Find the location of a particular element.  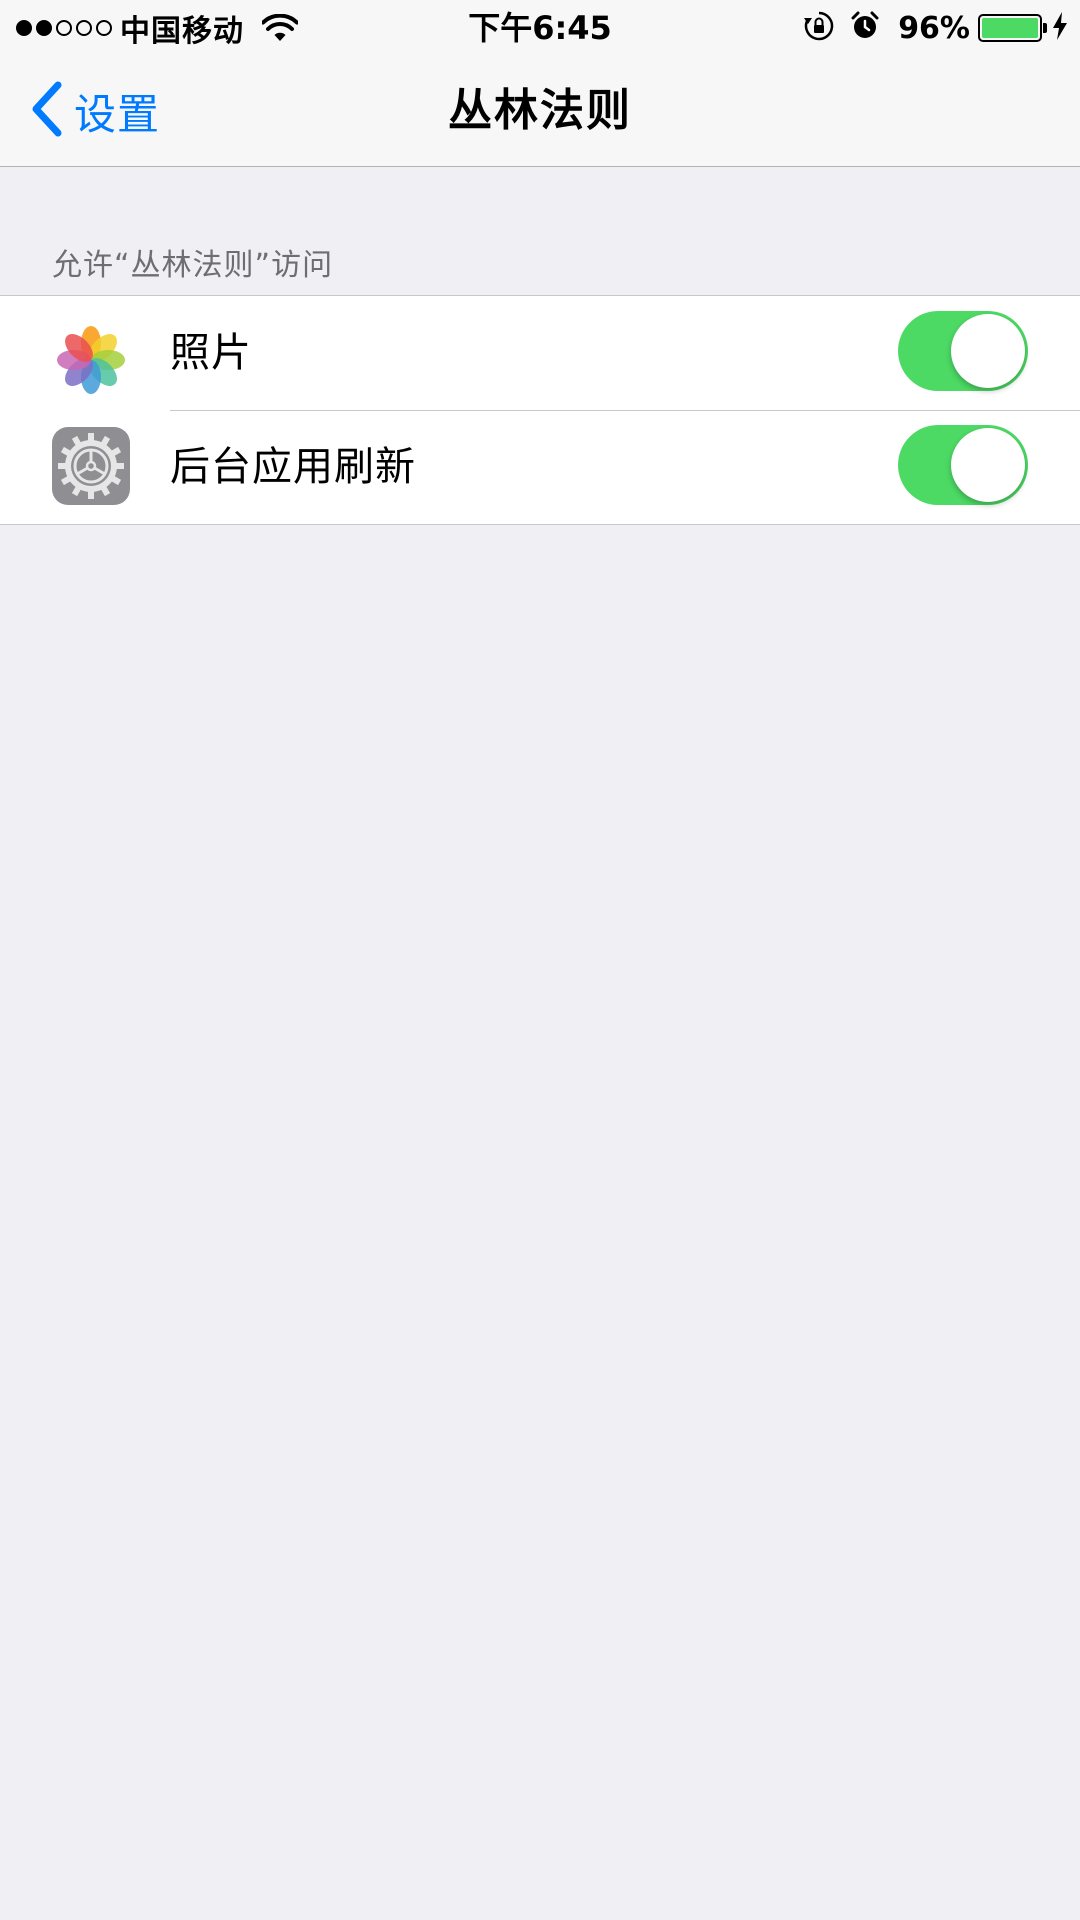

section-header: 允许“丛林法则”访问 is located at coordinates (193, 265).